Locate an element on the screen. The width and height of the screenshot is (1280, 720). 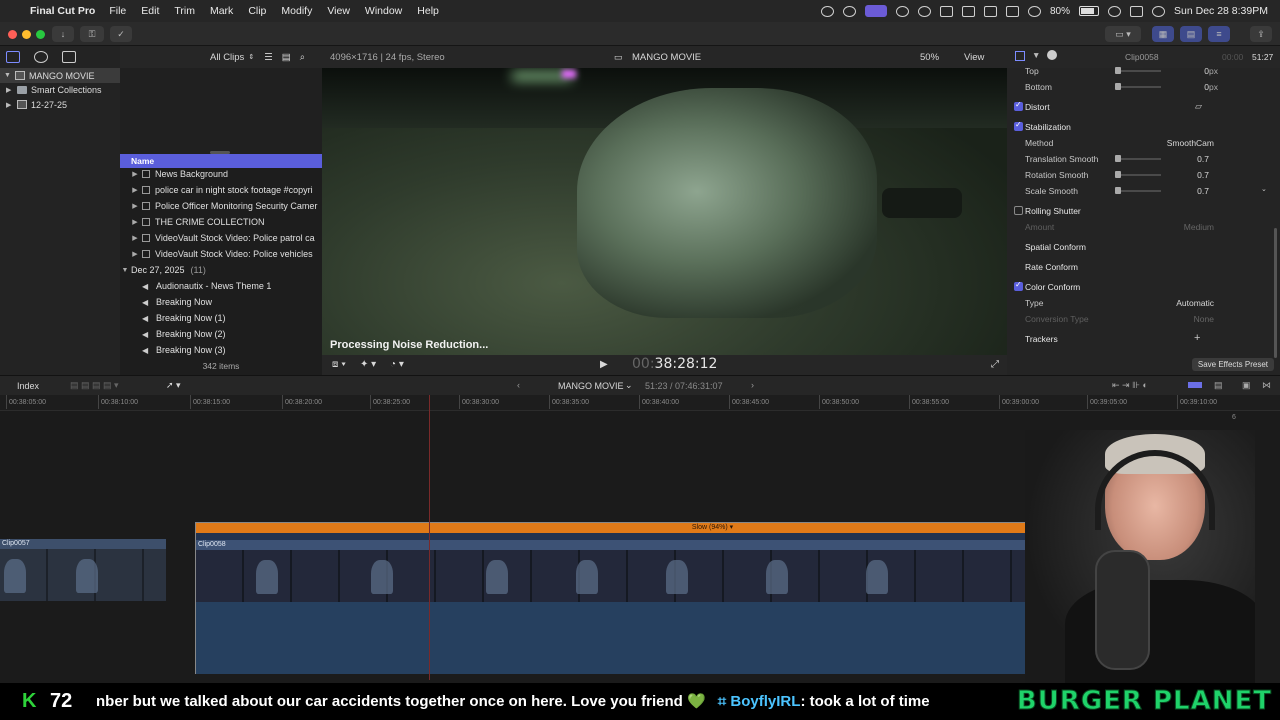
speed-tool-icon: ◔ ▾ is located at coordinates (397, 364).